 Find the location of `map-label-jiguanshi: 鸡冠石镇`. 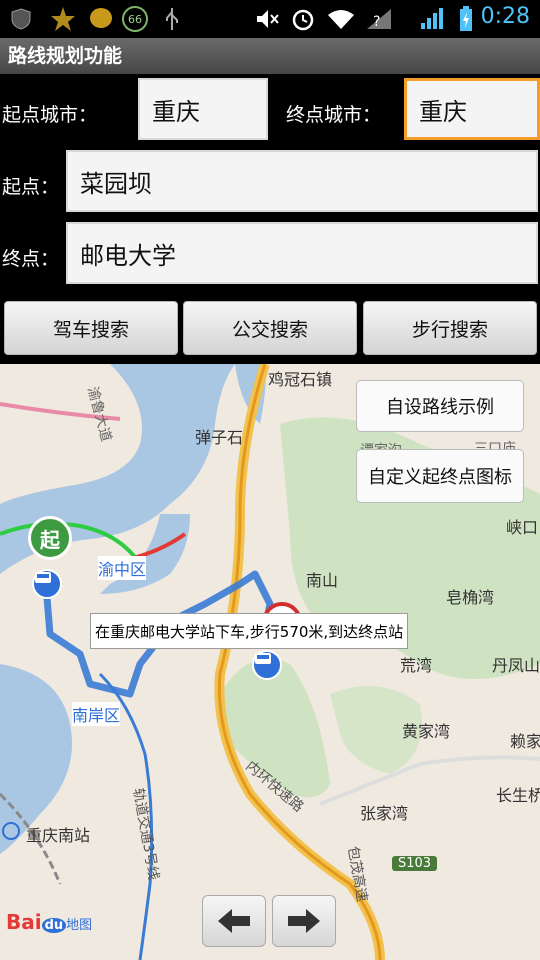

map-label-jiguanshi: 鸡冠石镇 is located at coordinates (300, 379).